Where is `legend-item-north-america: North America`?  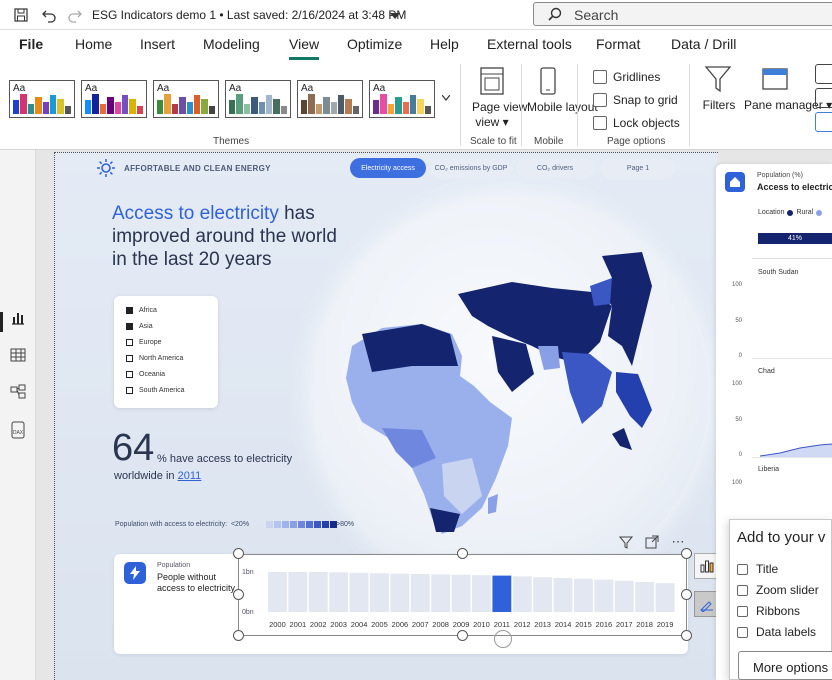 legend-item-north-america: North America is located at coordinates (154, 358).